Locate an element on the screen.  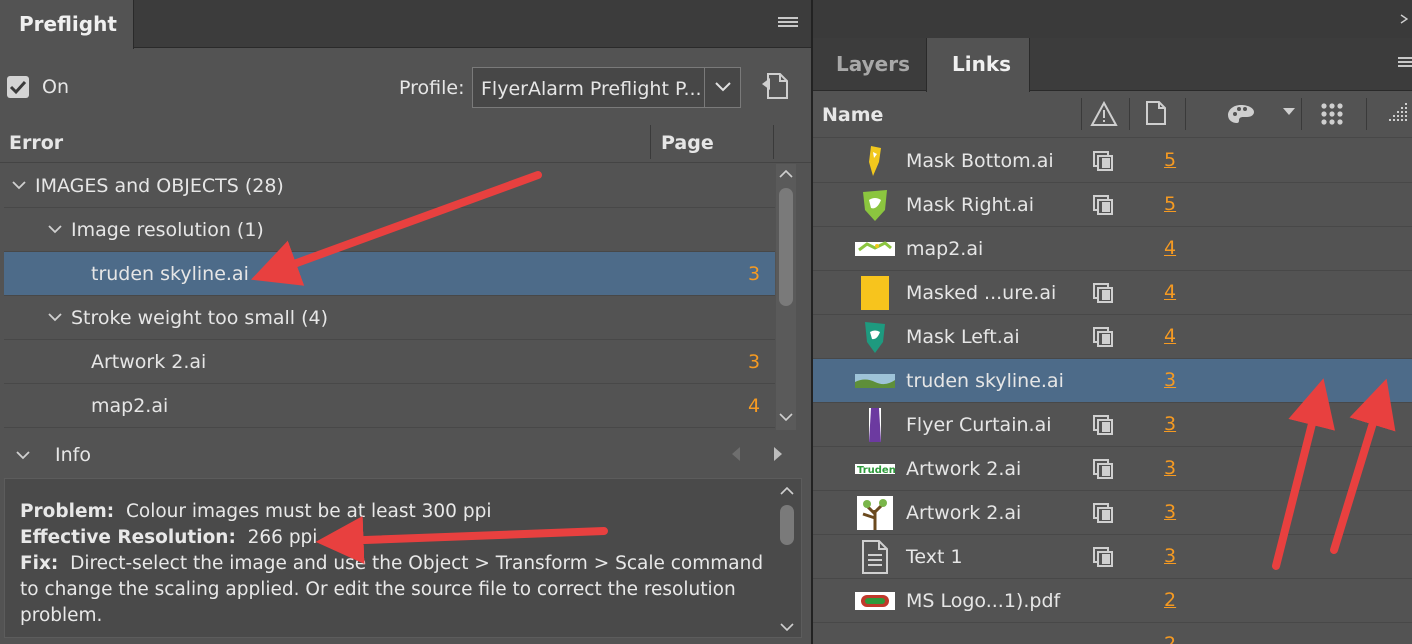
link-row: Mask Right.ai 5 is located at coordinates (1112, 205).